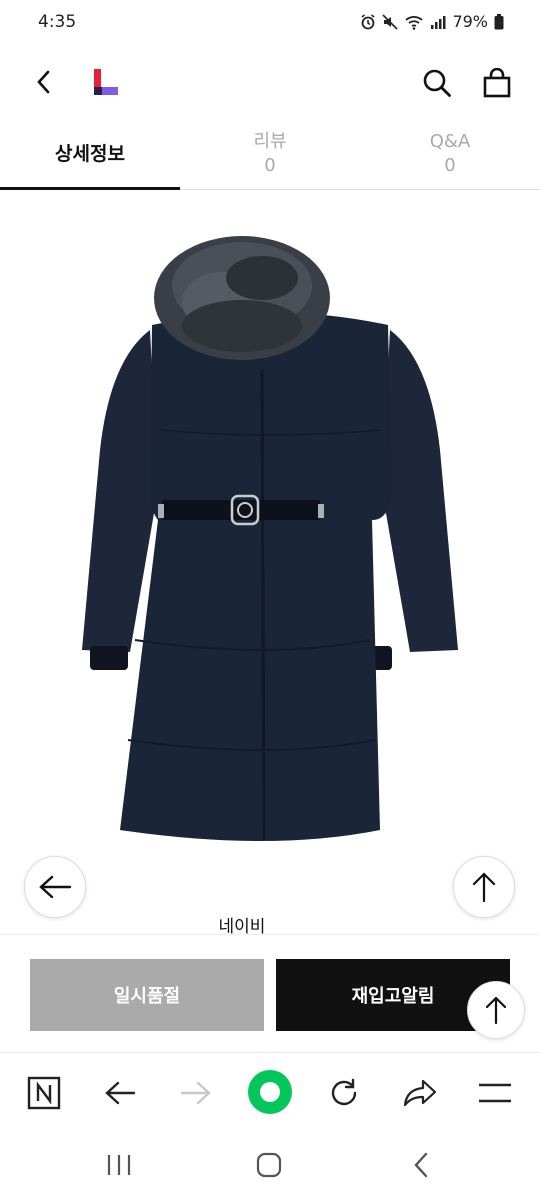 The width and height of the screenshot is (540, 1200). I want to click on product-tabs: 상세정보 리뷰 0 Q&A 0, so click(270, 154).